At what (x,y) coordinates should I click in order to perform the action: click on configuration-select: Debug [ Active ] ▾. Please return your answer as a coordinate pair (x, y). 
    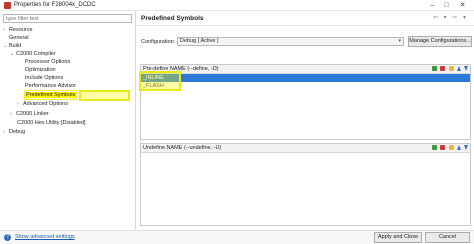
    Looking at the image, I should click on (290, 41).